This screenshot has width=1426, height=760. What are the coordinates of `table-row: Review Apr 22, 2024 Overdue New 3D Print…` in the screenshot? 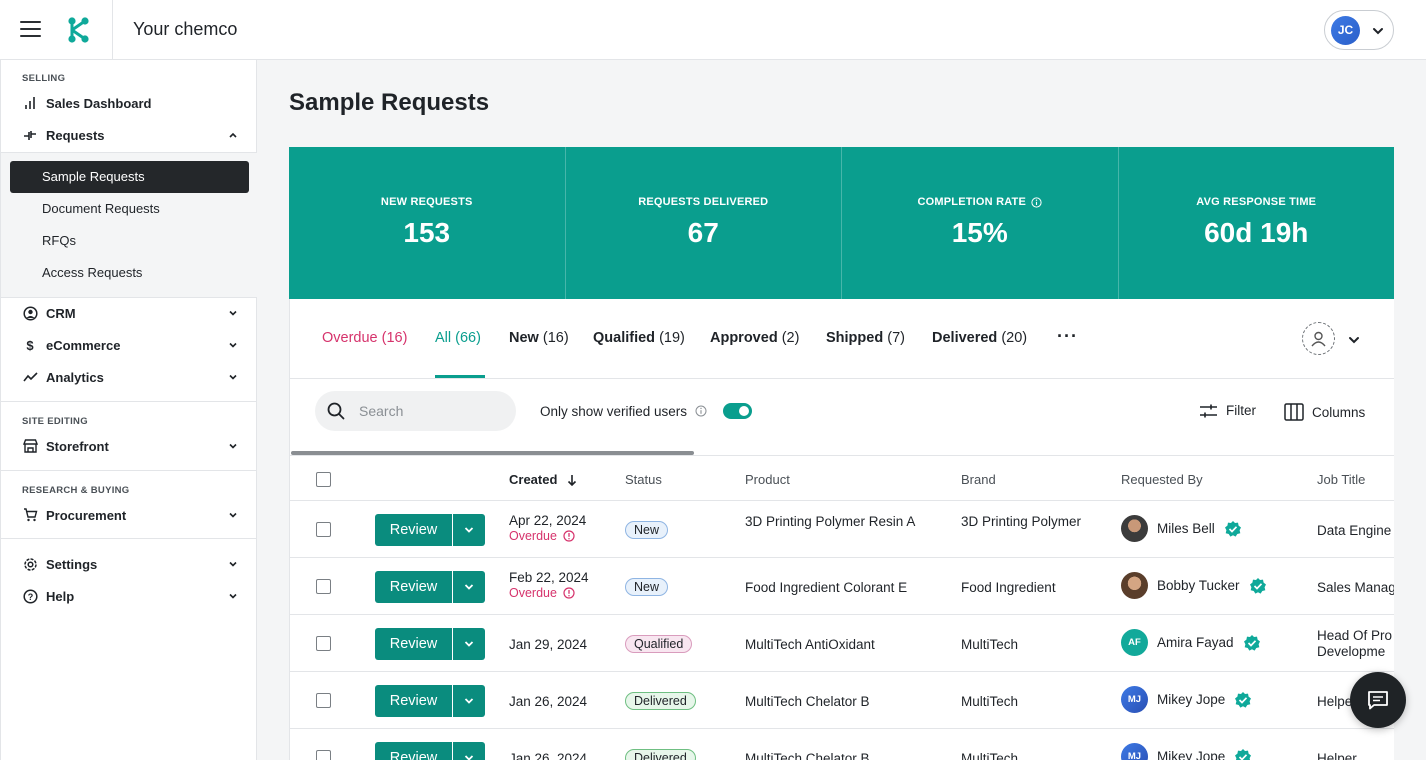 It's located at (842, 529).